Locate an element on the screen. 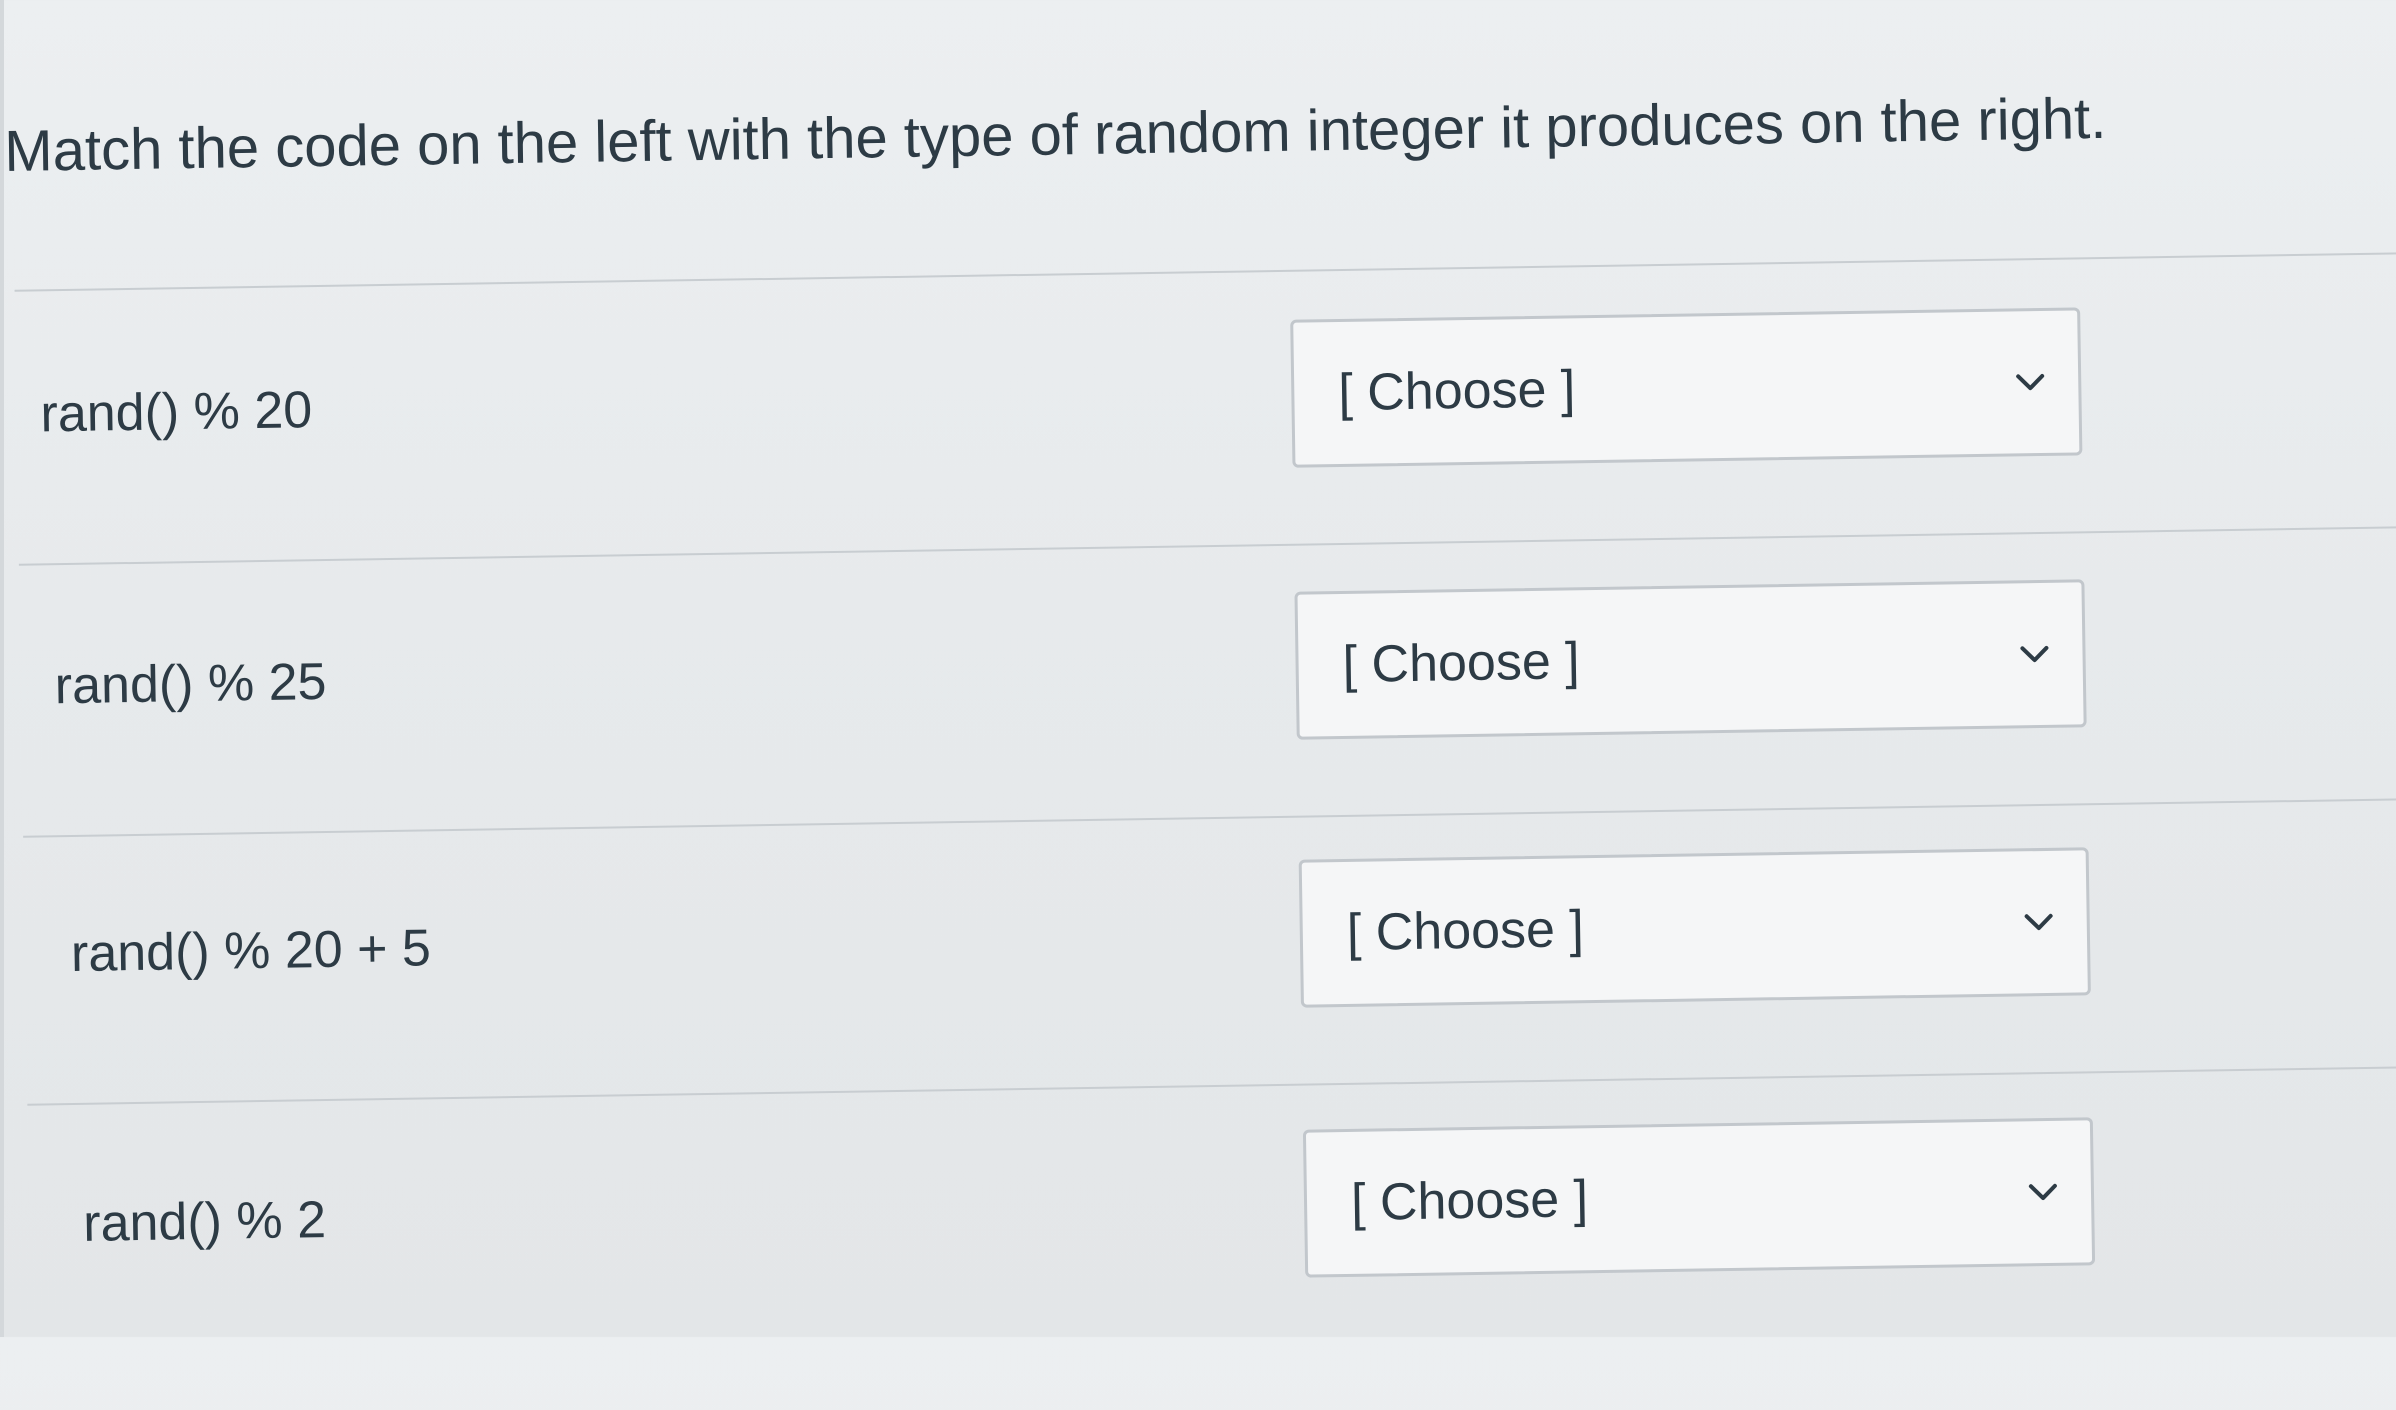 Image resolution: width=2396 pixels, height=1410 pixels. match-prompt: rand() % 2 is located at coordinates (204, 1222).